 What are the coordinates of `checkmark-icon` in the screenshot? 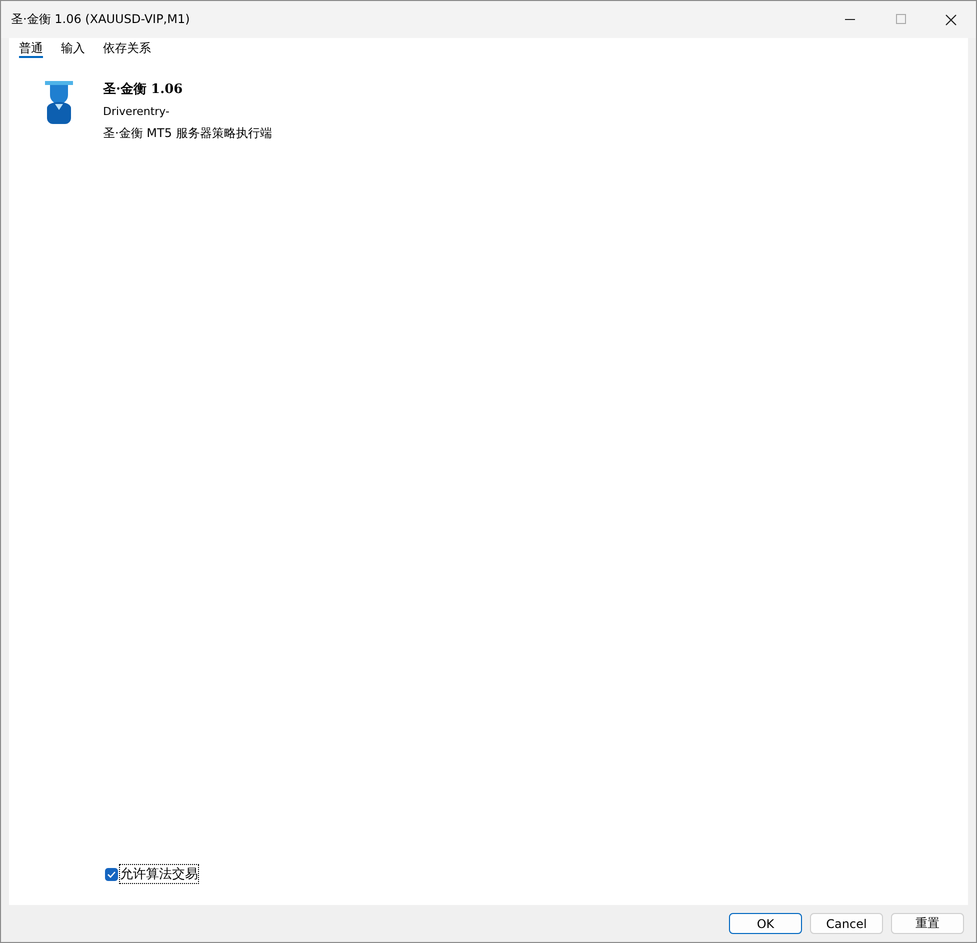 It's located at (111, 874).